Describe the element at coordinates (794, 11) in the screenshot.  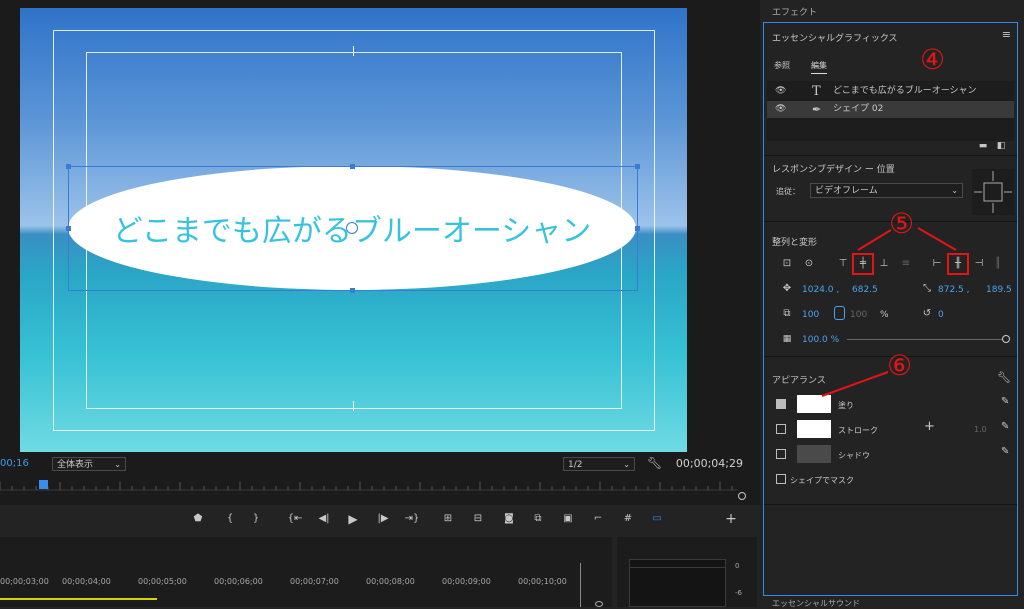
I see `effects-tab: エフェクト` at that location.